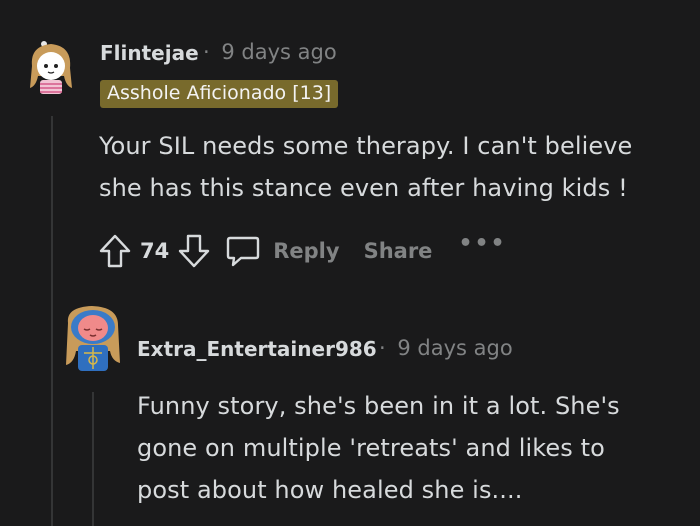 The image size is (700, 526). I want to click on vote-score: 74, so click(155, 251).